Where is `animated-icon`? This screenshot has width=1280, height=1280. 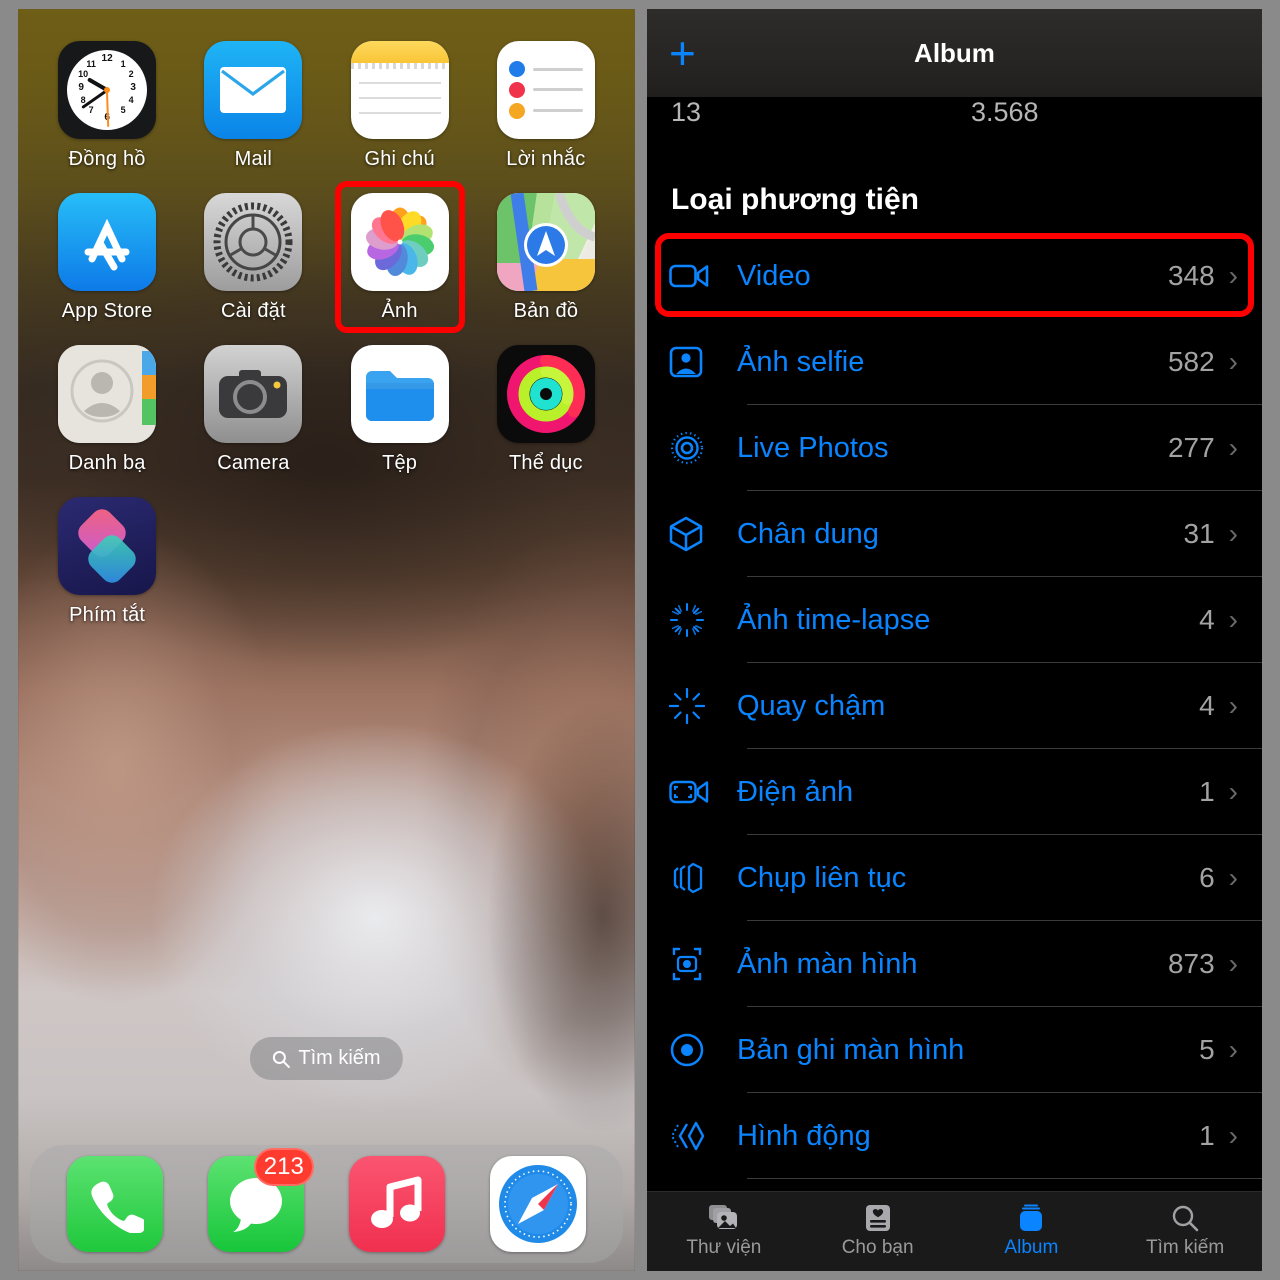
animated-icon is located at coordinates (697, 1136).